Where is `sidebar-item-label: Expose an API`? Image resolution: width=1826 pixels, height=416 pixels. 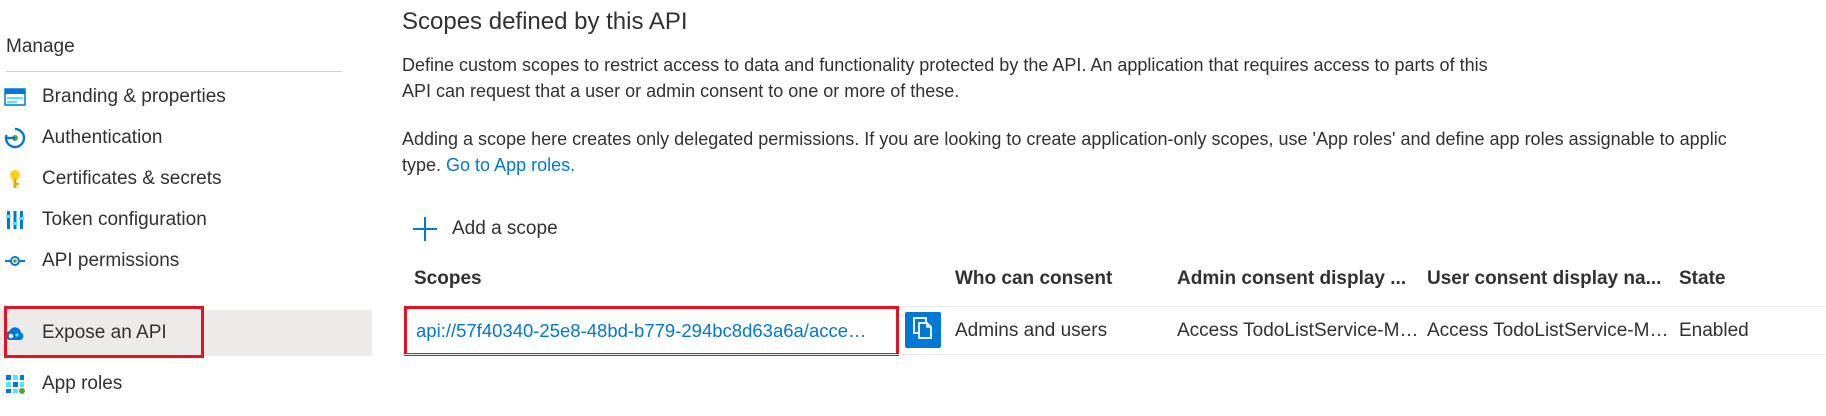
sidebar-item-label: Expose an API is located at coordinates (104, 332).